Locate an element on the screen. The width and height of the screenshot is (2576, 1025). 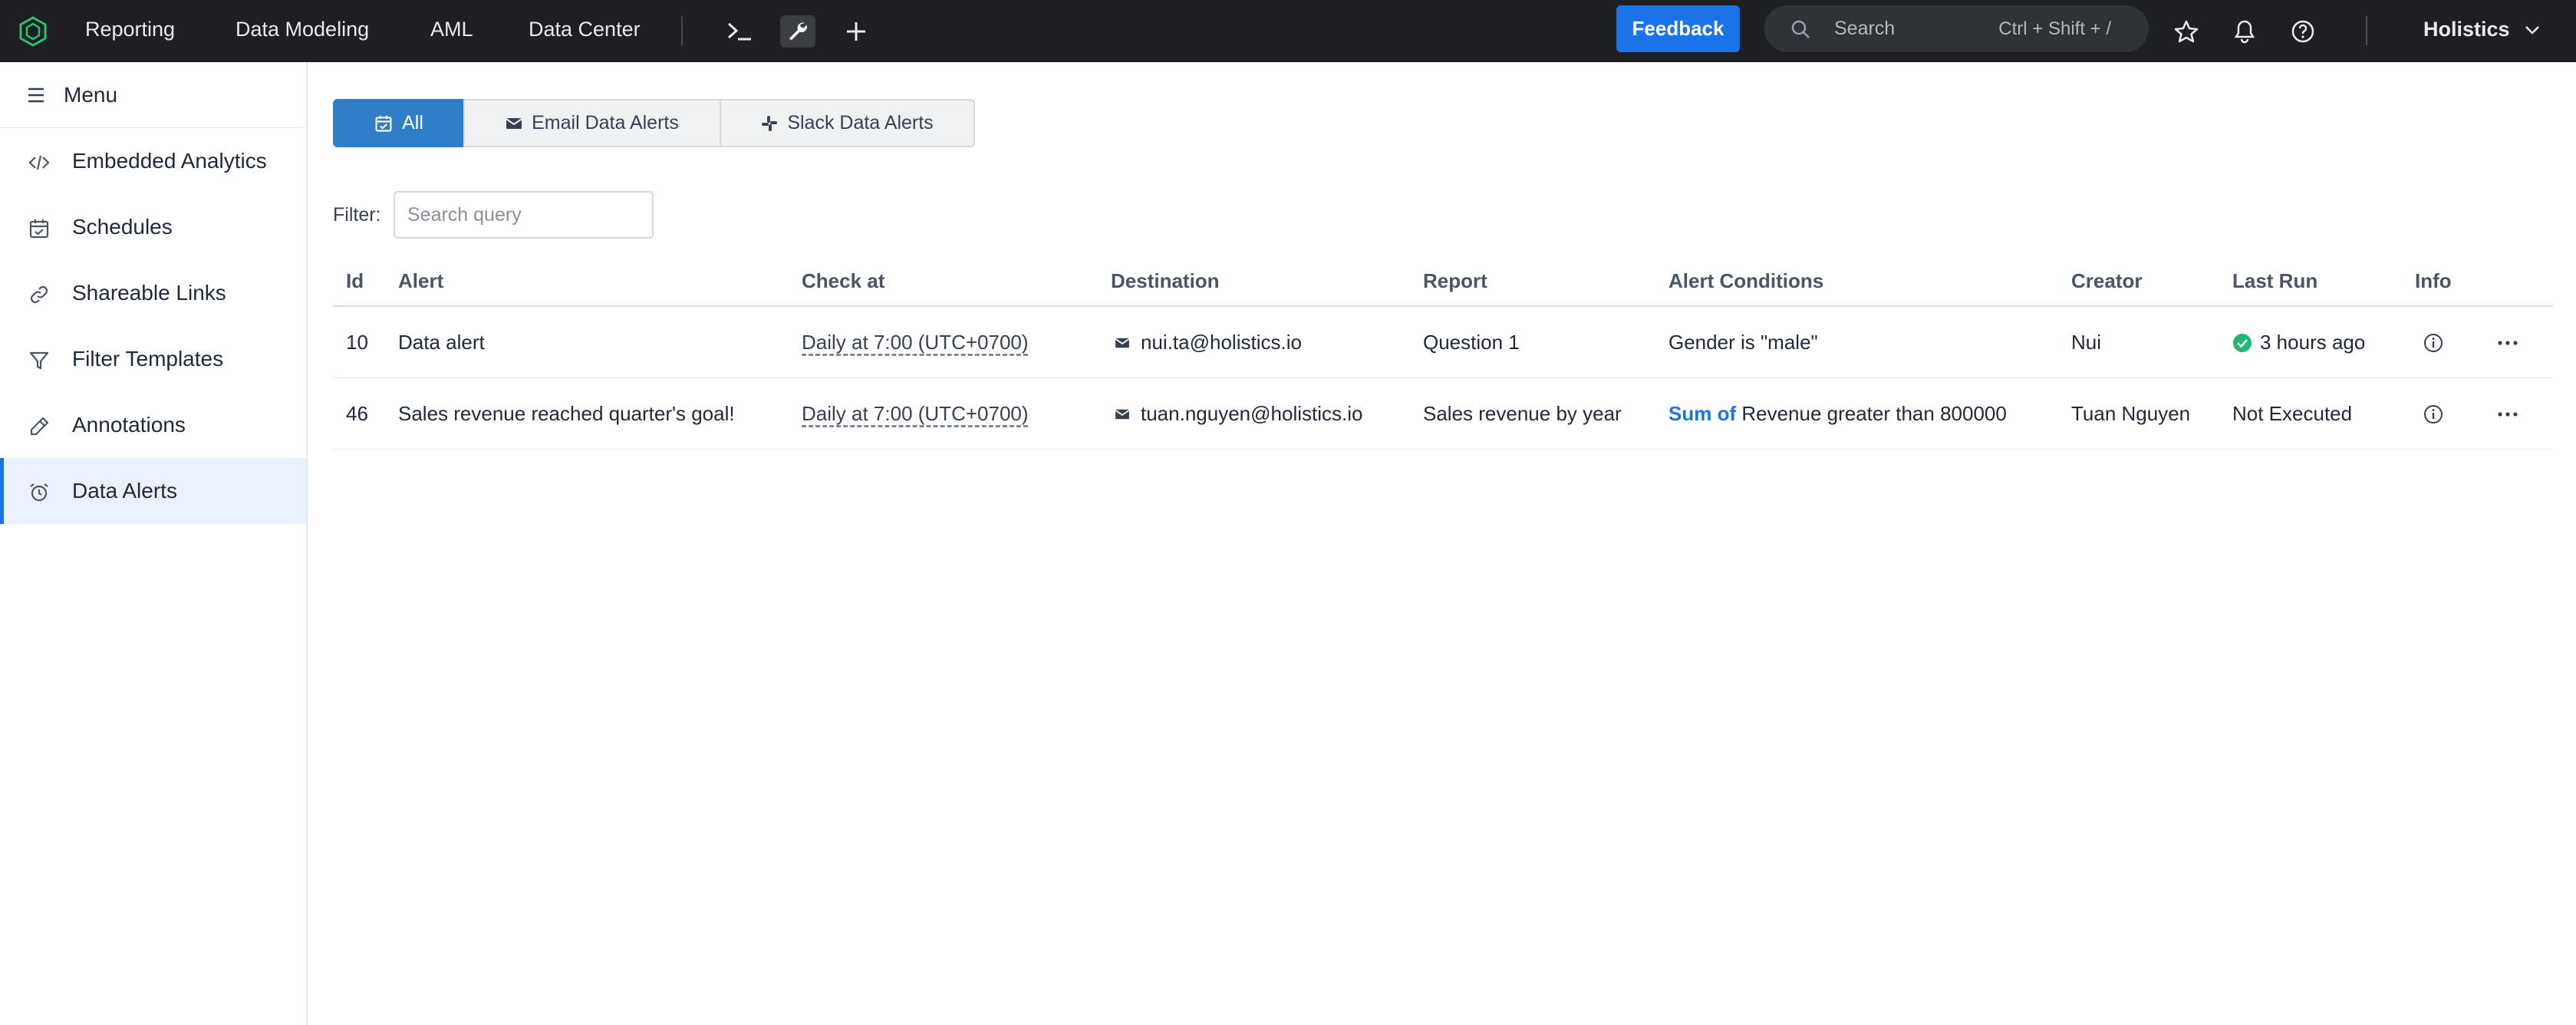
condition-text: Gender is "male" is located at coordinates (1743, 343).